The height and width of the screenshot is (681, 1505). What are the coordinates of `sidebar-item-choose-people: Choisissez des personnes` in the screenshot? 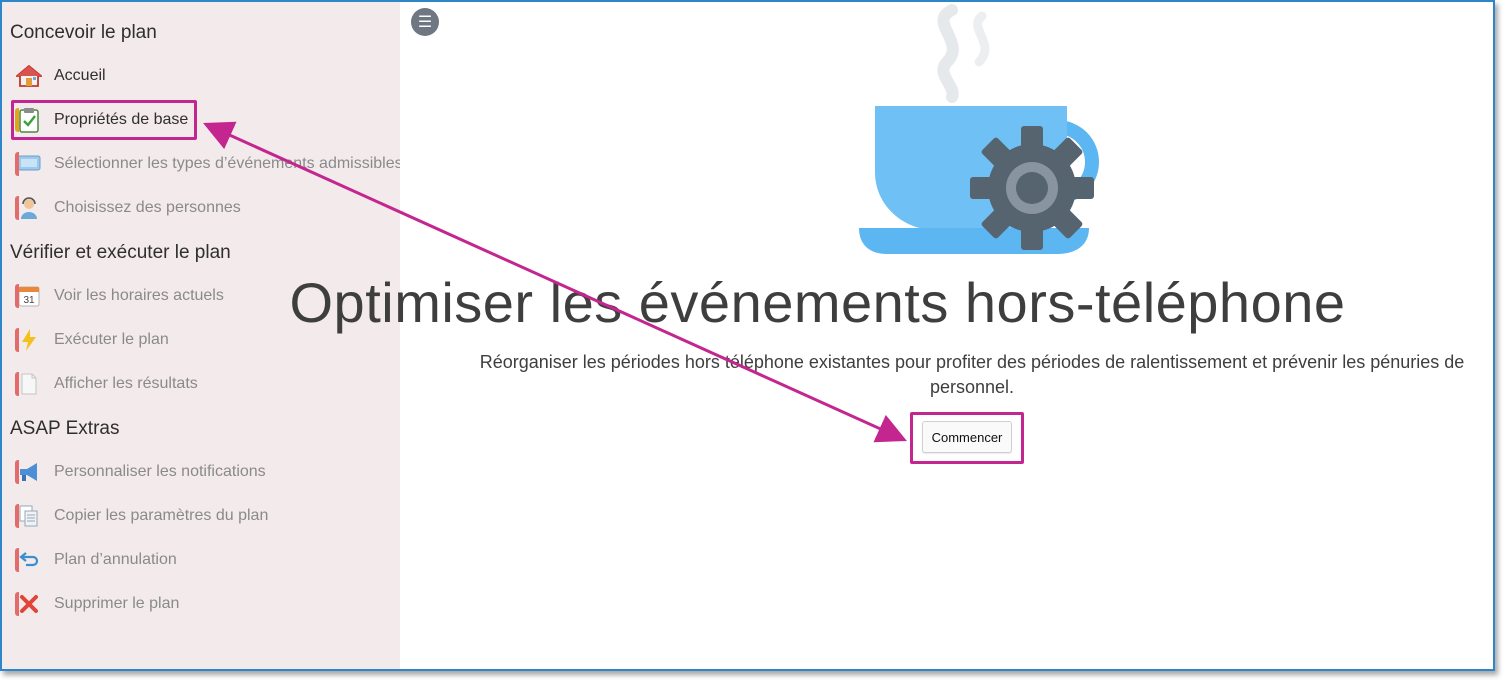 It's located at (127, 208).